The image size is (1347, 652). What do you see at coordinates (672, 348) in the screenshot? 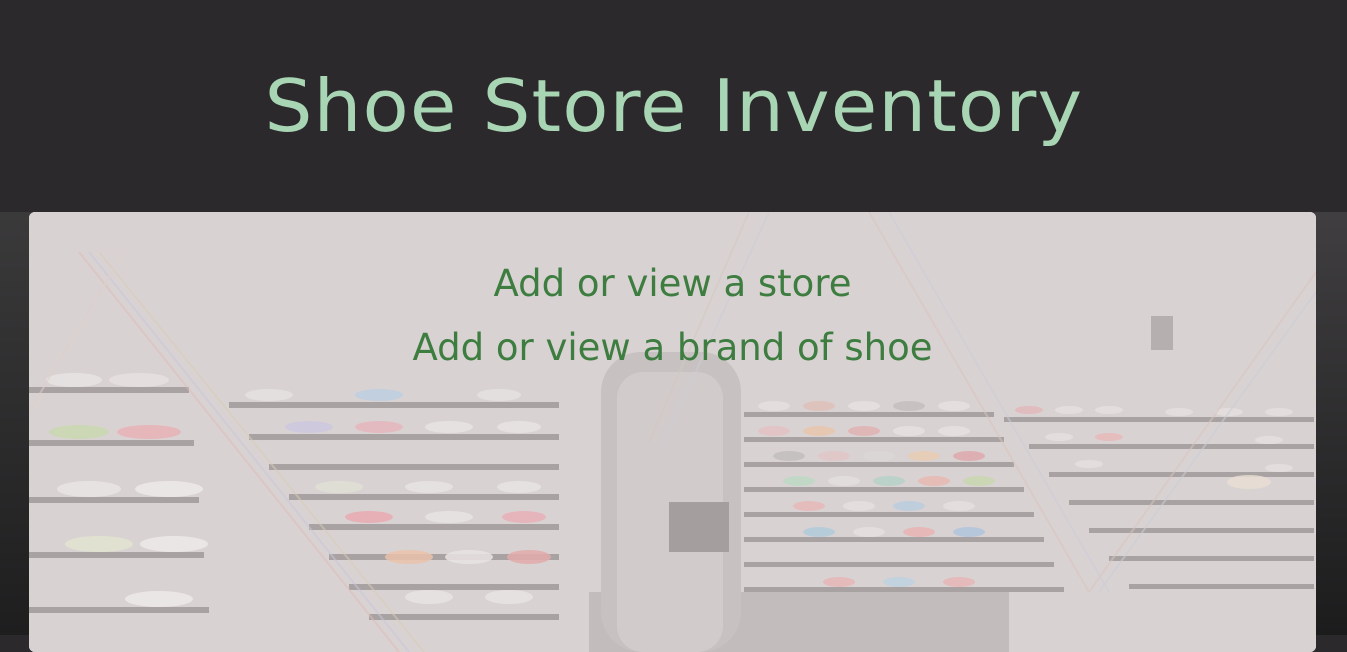
I see `brands-link: Add or view a brand of shoe` at bounding box center [672, 348].